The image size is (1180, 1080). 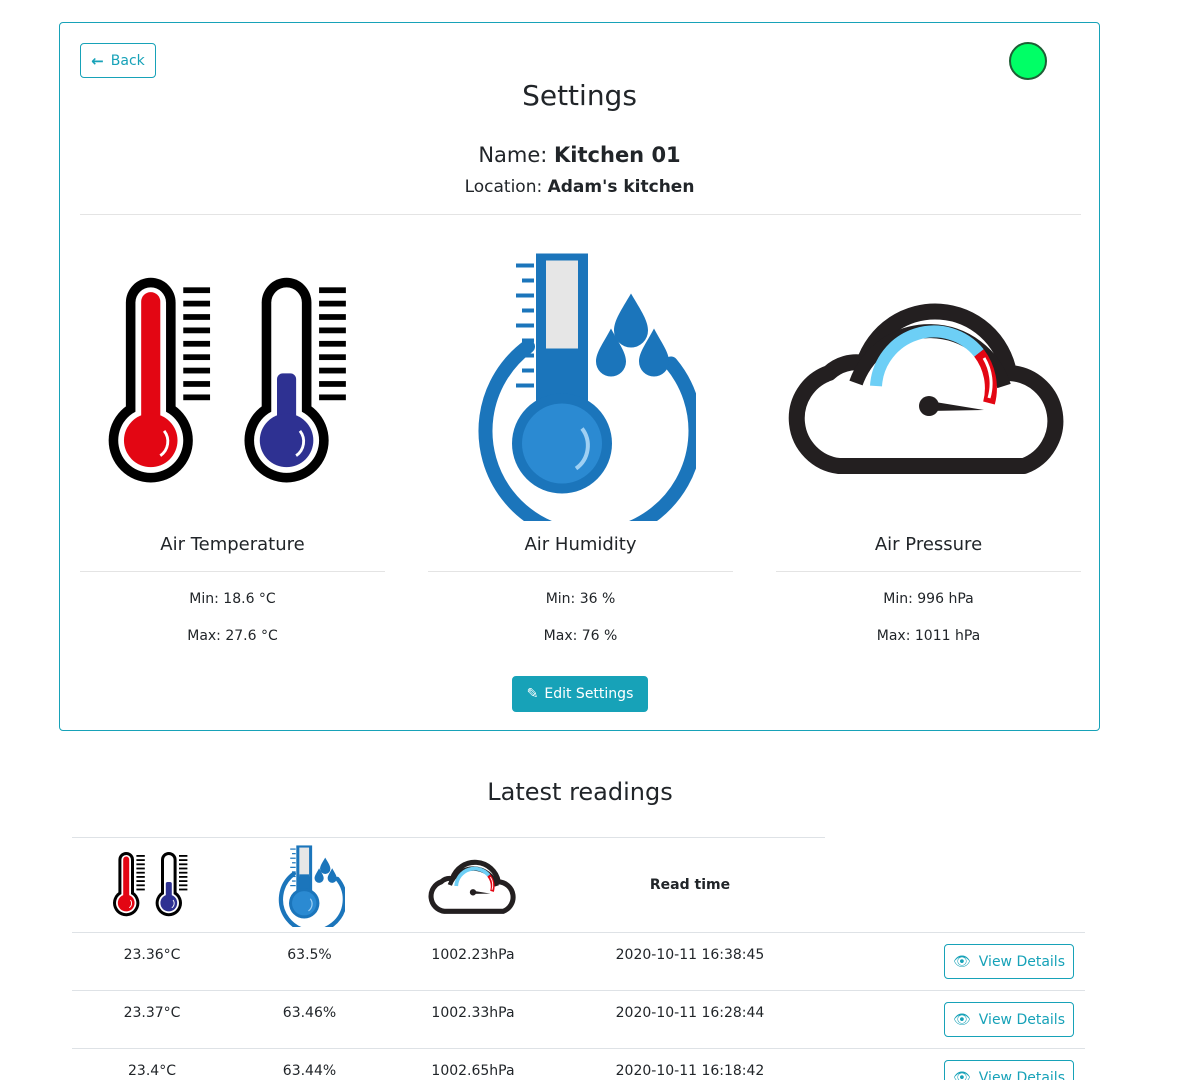 What do you see at coordinates (309, 955) in the screenshot?
I see `humidity-cell: 63.5%` at bounding box center [309, 955].